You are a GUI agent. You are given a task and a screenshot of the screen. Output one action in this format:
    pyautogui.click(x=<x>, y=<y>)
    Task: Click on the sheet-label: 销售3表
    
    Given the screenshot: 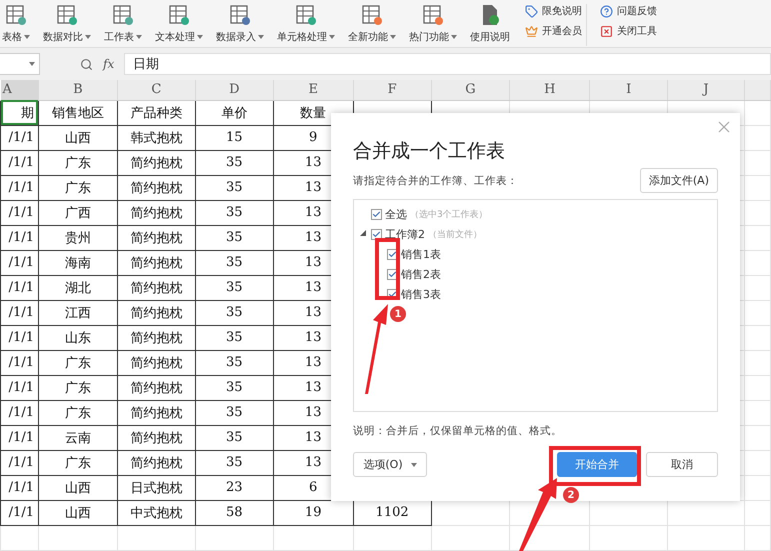 What is the action you would take?
    pyautogui.click(x=421, y=294)
    